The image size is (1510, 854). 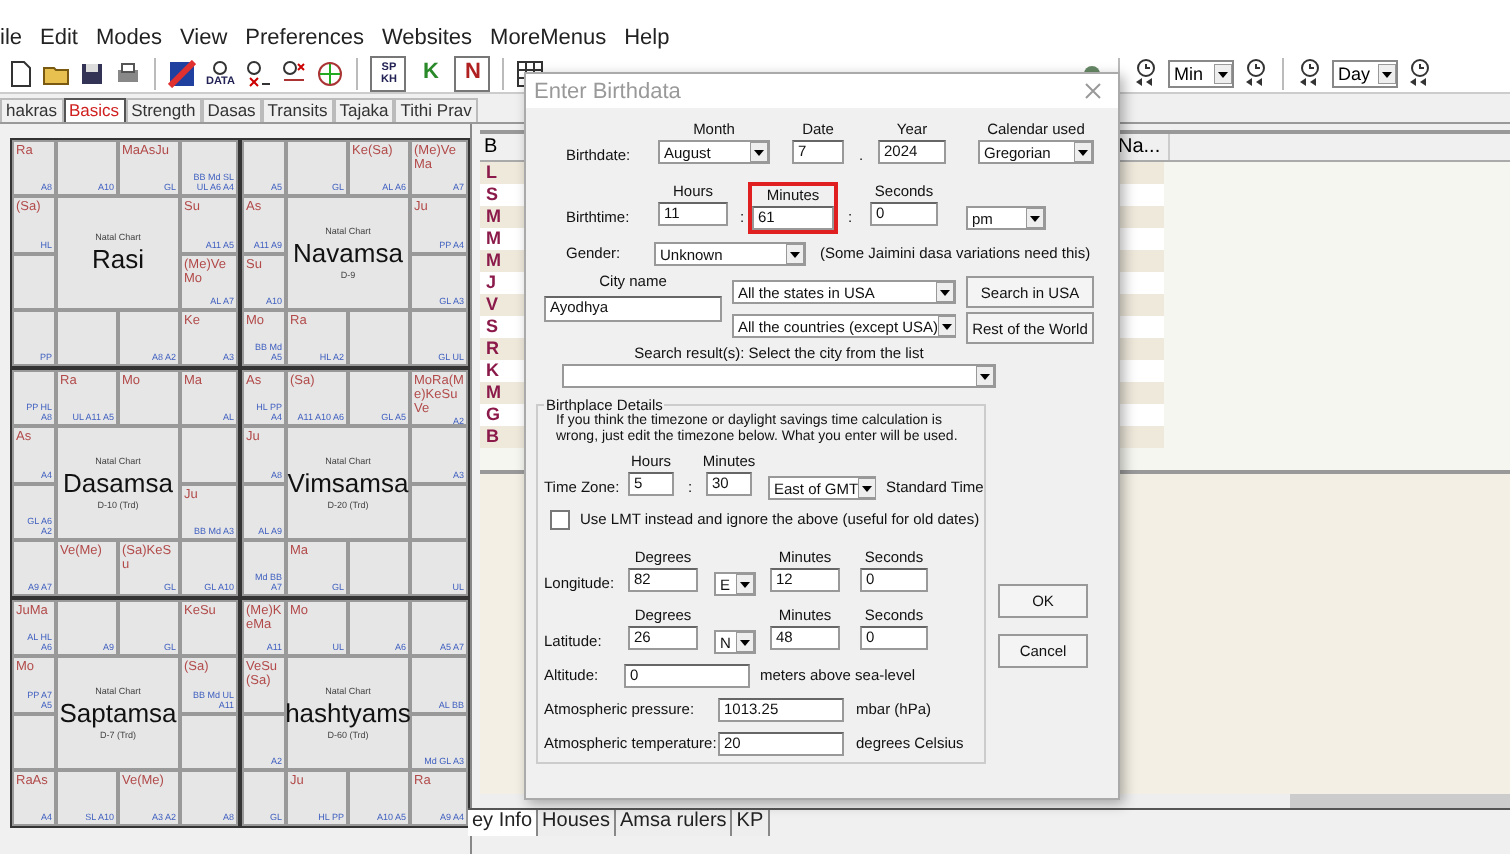 What do you see at coordinates (11, 37) in the screenshot?
I see `menu-item: ile` at bounding box center [11, 37].